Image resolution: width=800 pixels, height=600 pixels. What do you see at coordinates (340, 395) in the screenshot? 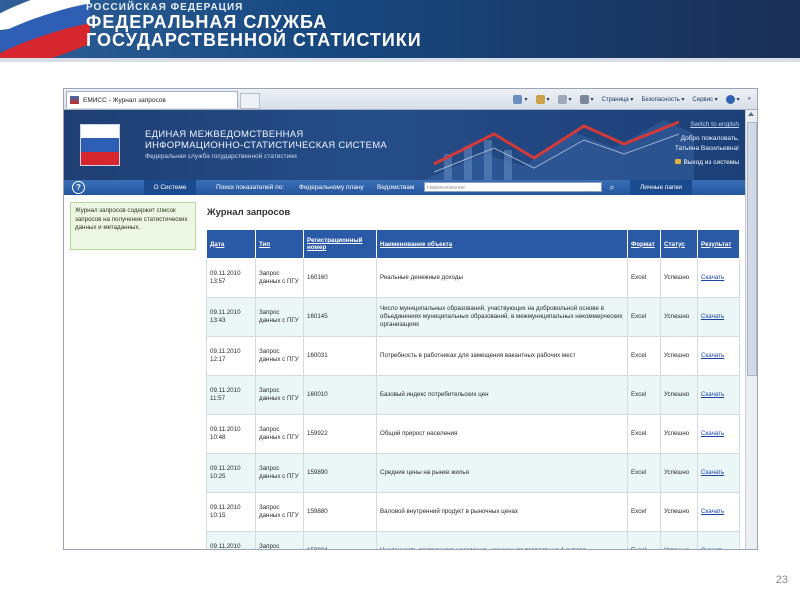
I see `cell-reg-number: 160010` at bounding box center [340, 395].